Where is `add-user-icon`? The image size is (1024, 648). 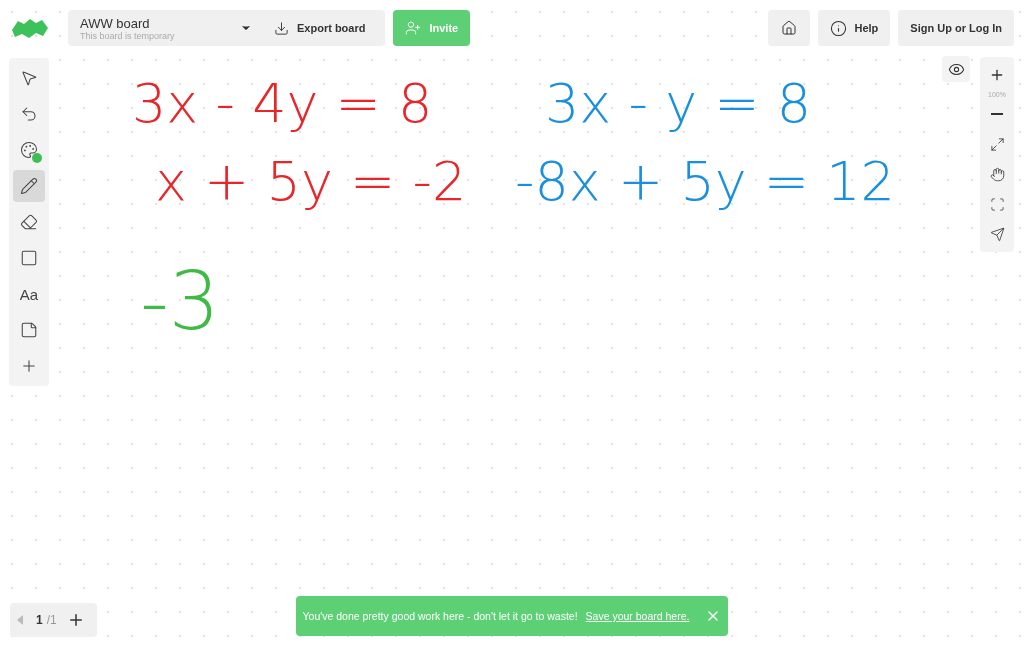 add-user-icon is located at coordinates (413, 28).